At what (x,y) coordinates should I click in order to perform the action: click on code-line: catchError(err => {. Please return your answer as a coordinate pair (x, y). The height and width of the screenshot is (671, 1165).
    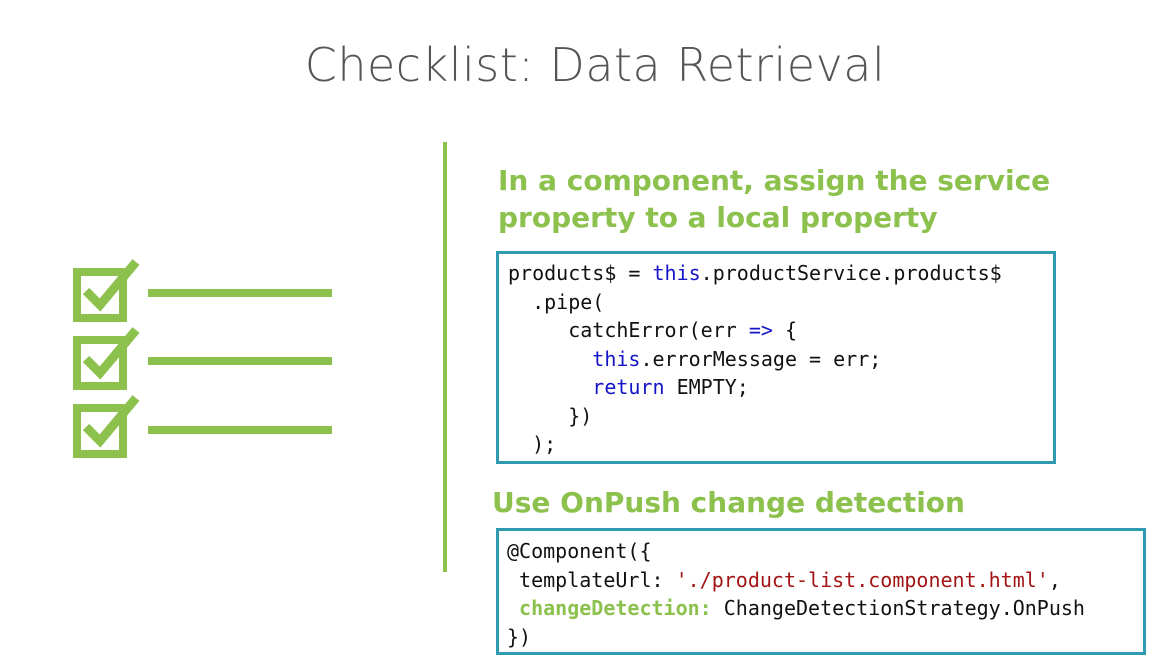
    Looking at the image, I should click on (653, 330).